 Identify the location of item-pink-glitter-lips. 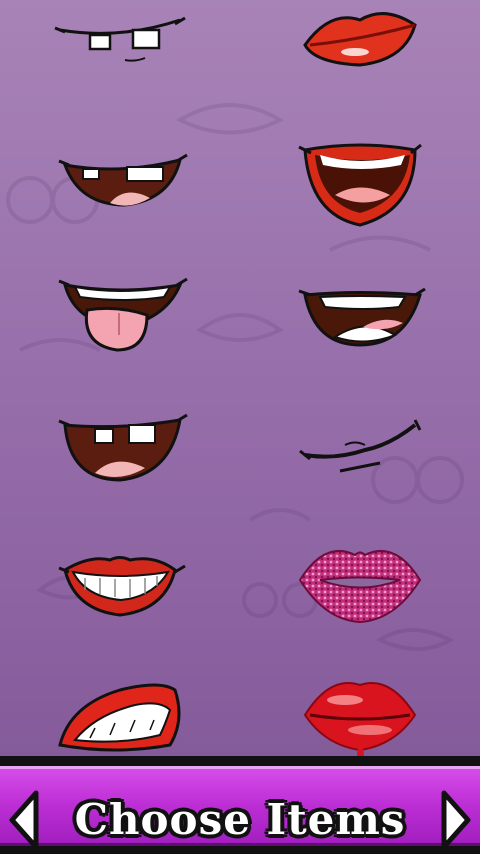
(360, 585).